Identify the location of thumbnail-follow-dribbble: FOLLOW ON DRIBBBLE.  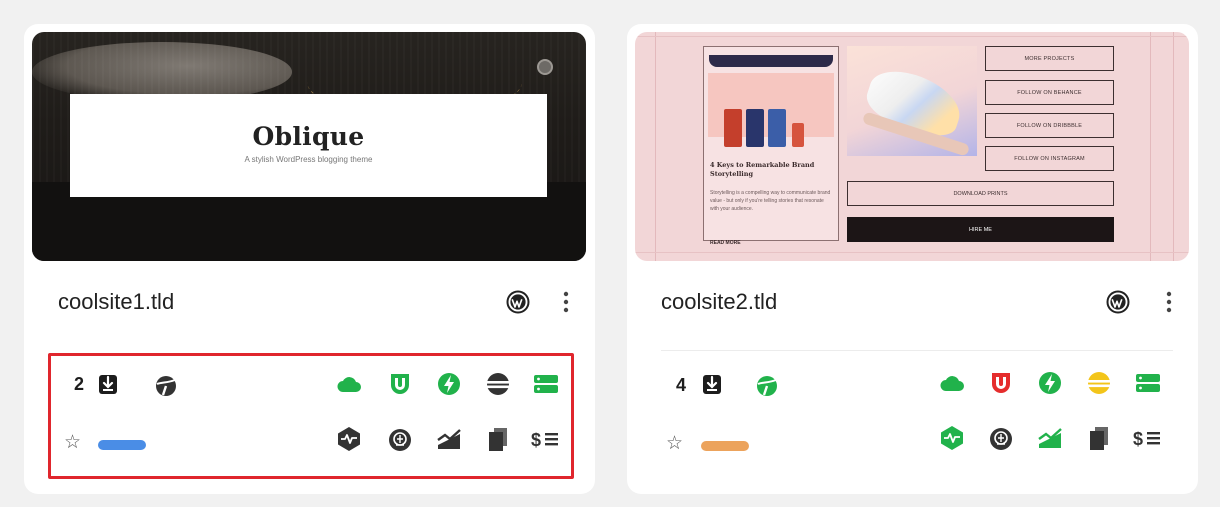
(1049, 125).